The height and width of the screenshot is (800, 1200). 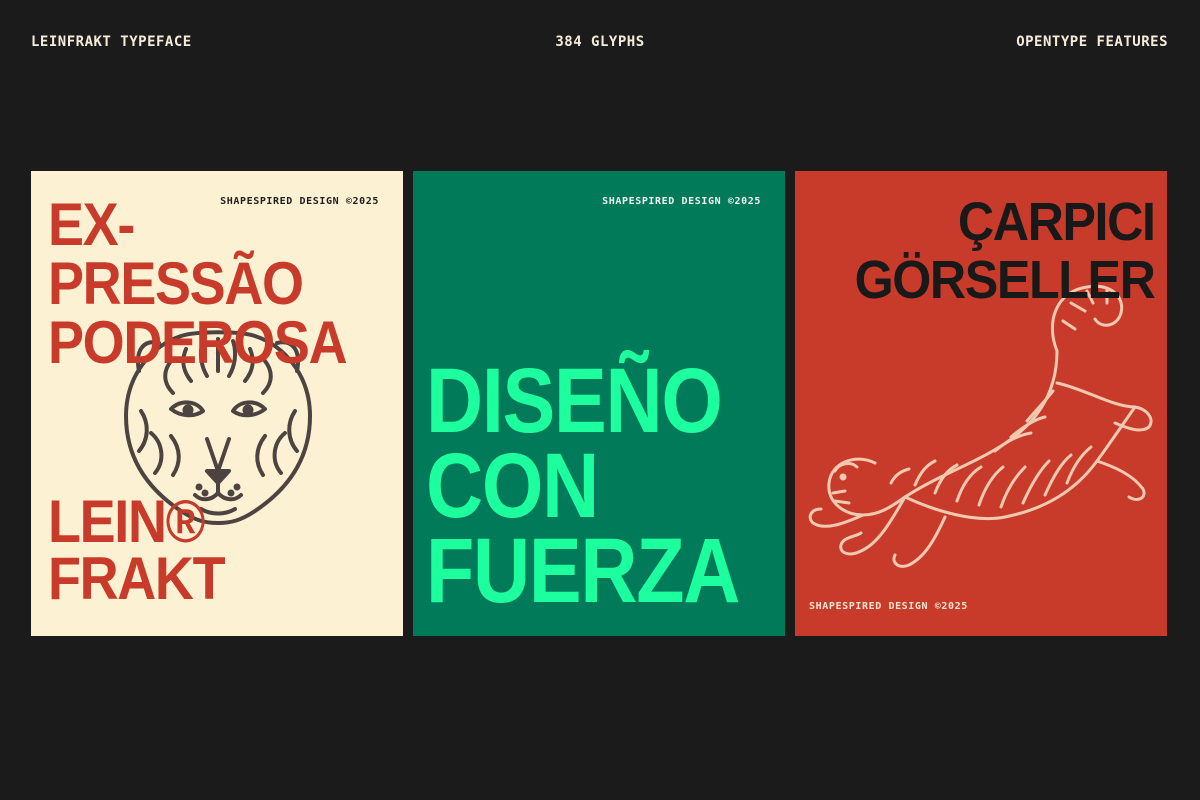 I want to click on headline-line: GÖRSELLER, so click(x=1005, y=280).